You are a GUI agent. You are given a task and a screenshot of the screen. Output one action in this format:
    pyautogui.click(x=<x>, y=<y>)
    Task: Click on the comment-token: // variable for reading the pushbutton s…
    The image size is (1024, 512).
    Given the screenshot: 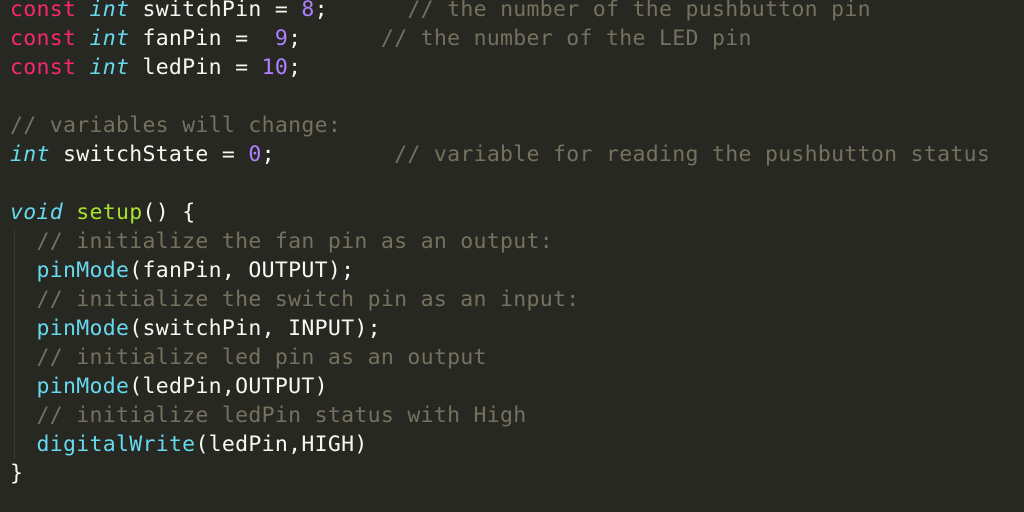 What is the action you would take?
    pyautogui.click(x=692, y=154)
    